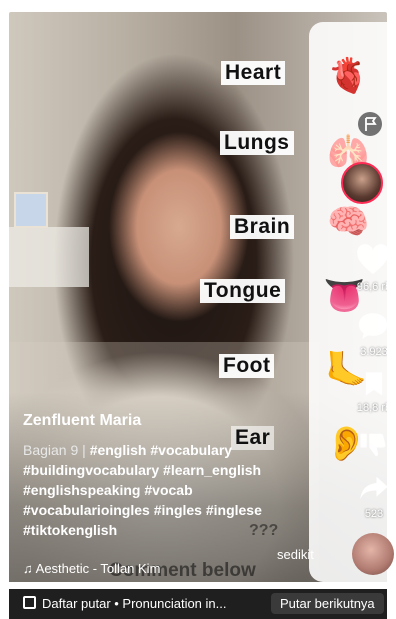 This screenshot has width=396, height=619. What do you see at coordinates (262, 227) in the screenshot?
I see `word-brain: Brain` at bounding box center [262, 227].